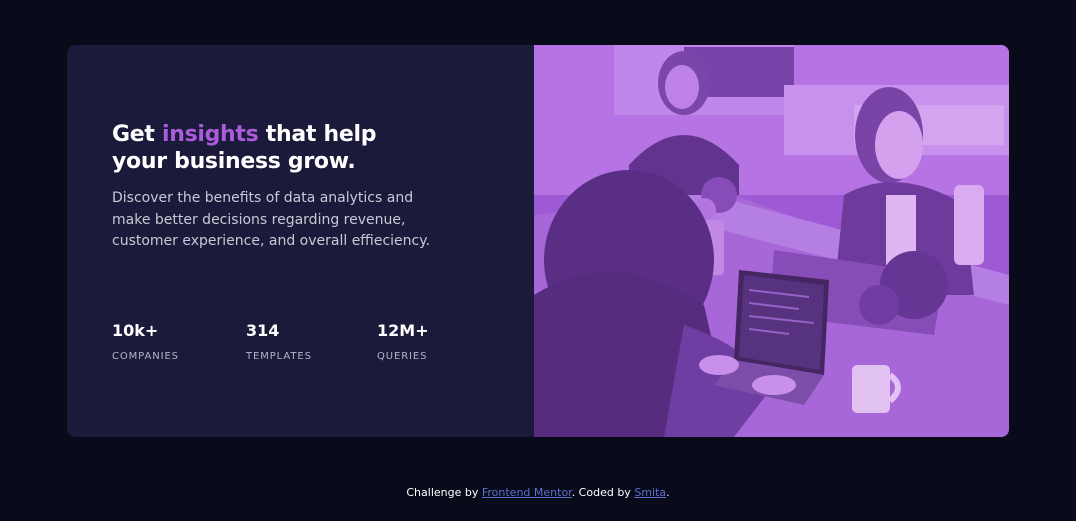 The width and height of the screenshot is (1076, 521). Describe the element at coordinates (263, 330) in the screenshot. I see `stat-value: 314` at that location.